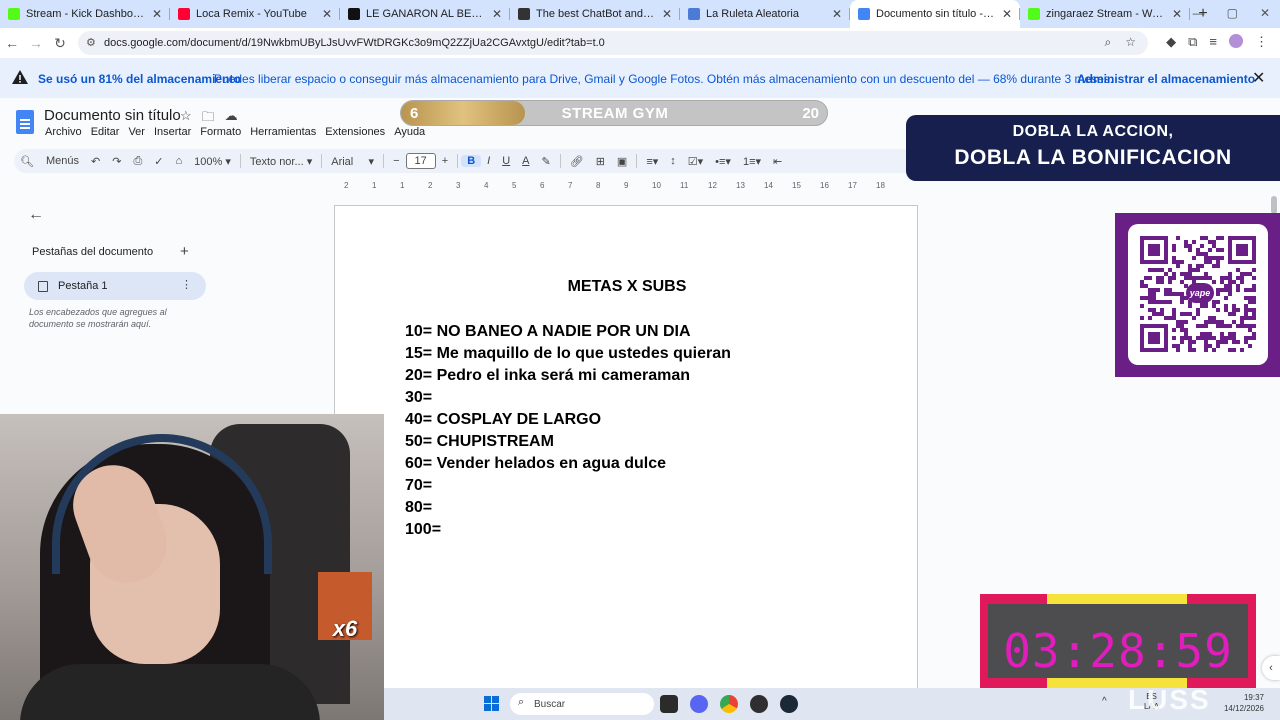 Image resolution: width=1280 pixels, height=720 pixels. What do you see at coordinates (1265, 13) in the screenshot?
I see `close-window-icon: ✕` at bounding box center [1265, 13].